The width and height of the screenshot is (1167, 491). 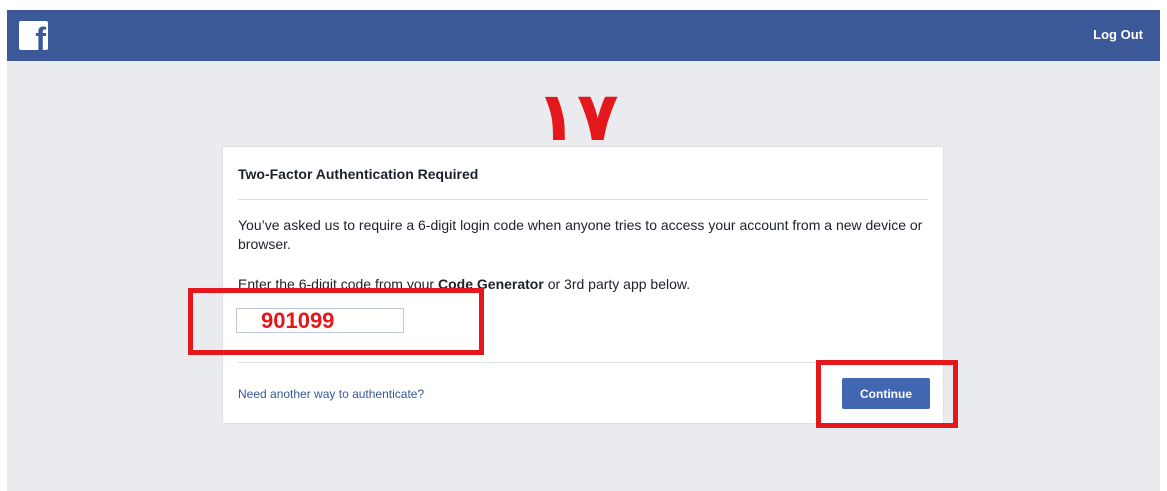 I want to click on logo-letter: f, so click(x=40, y=35).